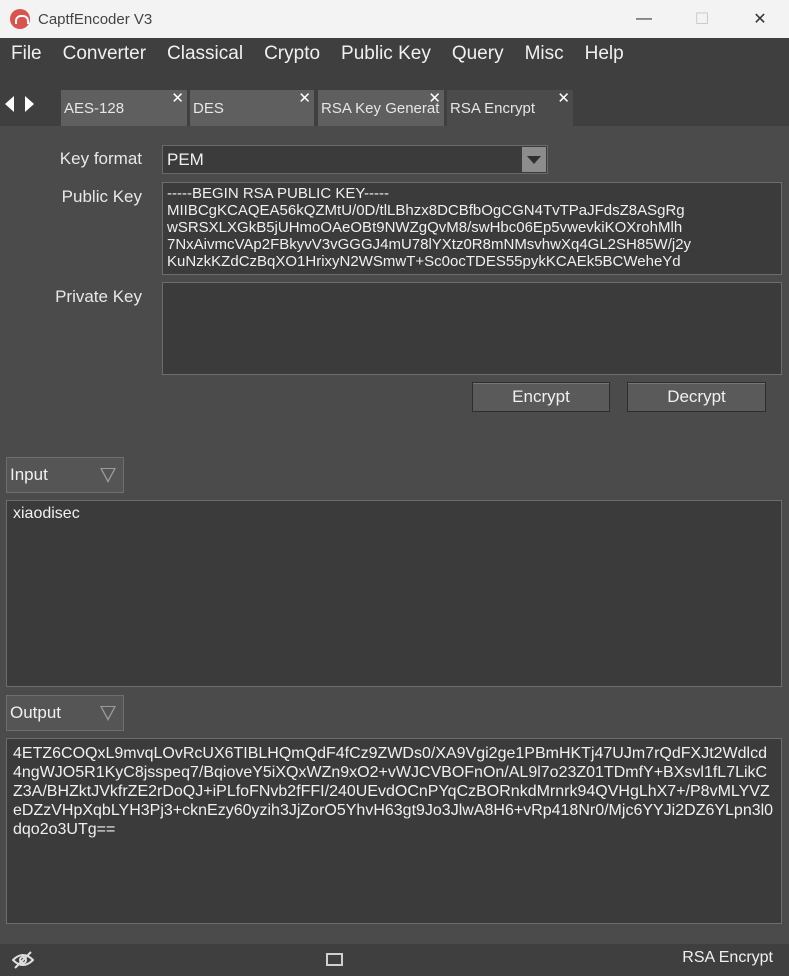 Image resolution: width=789 pixels, height=976 pixels. What do you see at coordinates (26, 54) in the screenshot?
I see `menu-file: File` at bounding box center [26, 54].